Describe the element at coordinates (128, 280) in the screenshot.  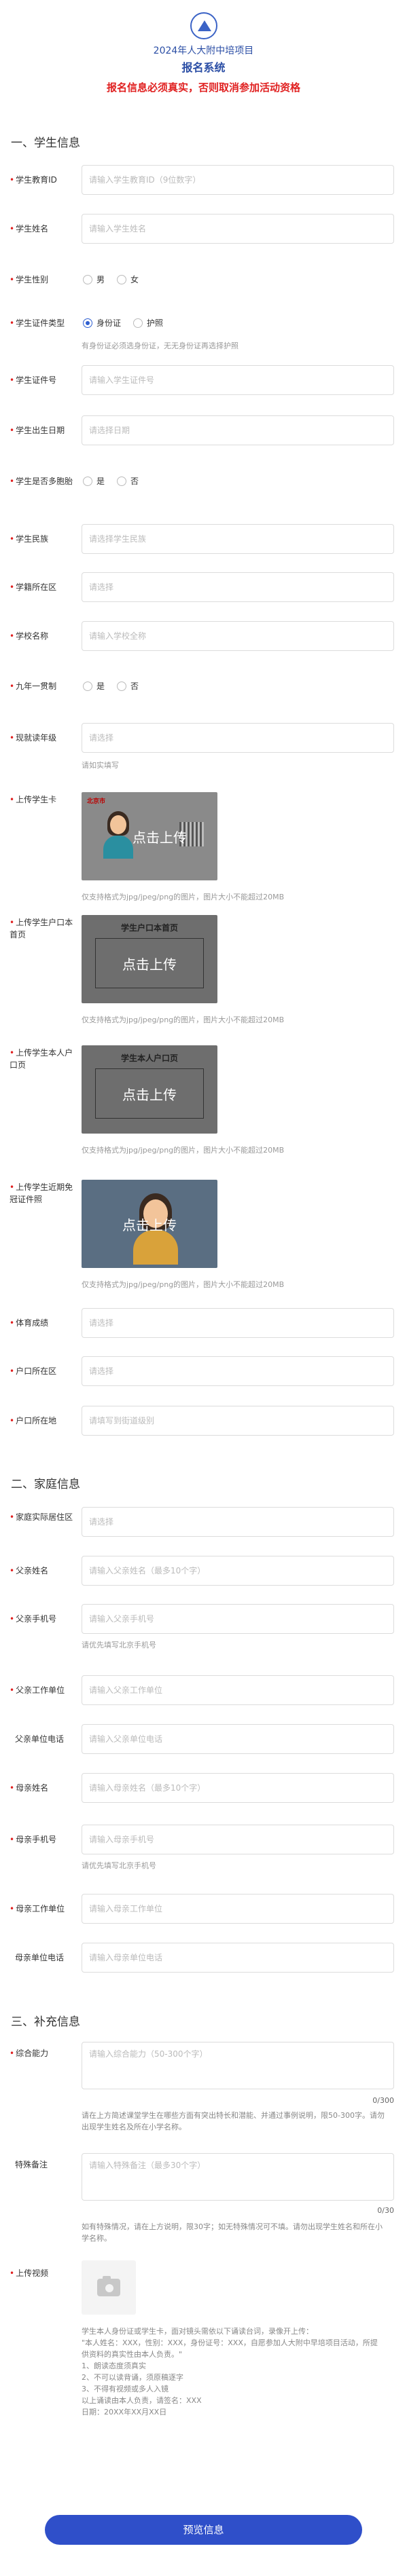
I see `gender-female-radio: 女` at that location.